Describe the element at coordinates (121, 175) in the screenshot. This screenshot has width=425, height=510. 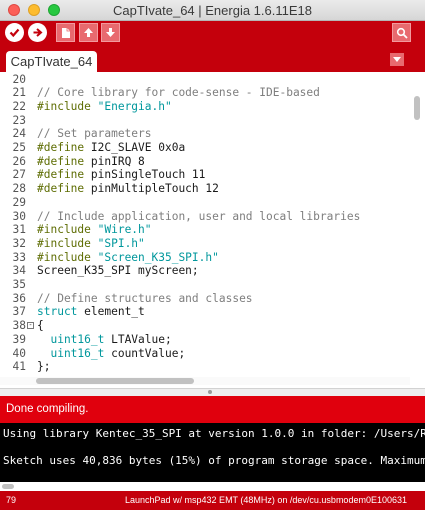
I see `code-text: #define pinSingleTouch 11` at that location.